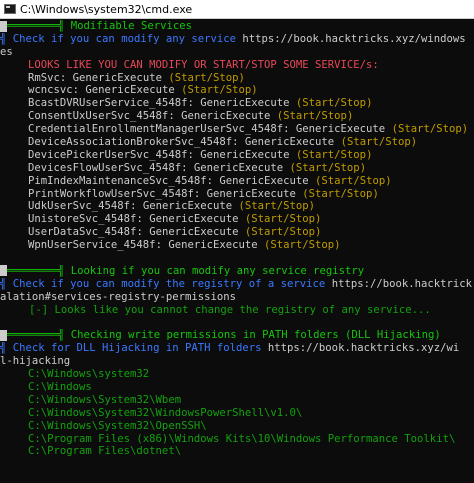 The width and height of the screenshot is (474, 483). I want to click on service-name: RmSvc, so click(44, 77).